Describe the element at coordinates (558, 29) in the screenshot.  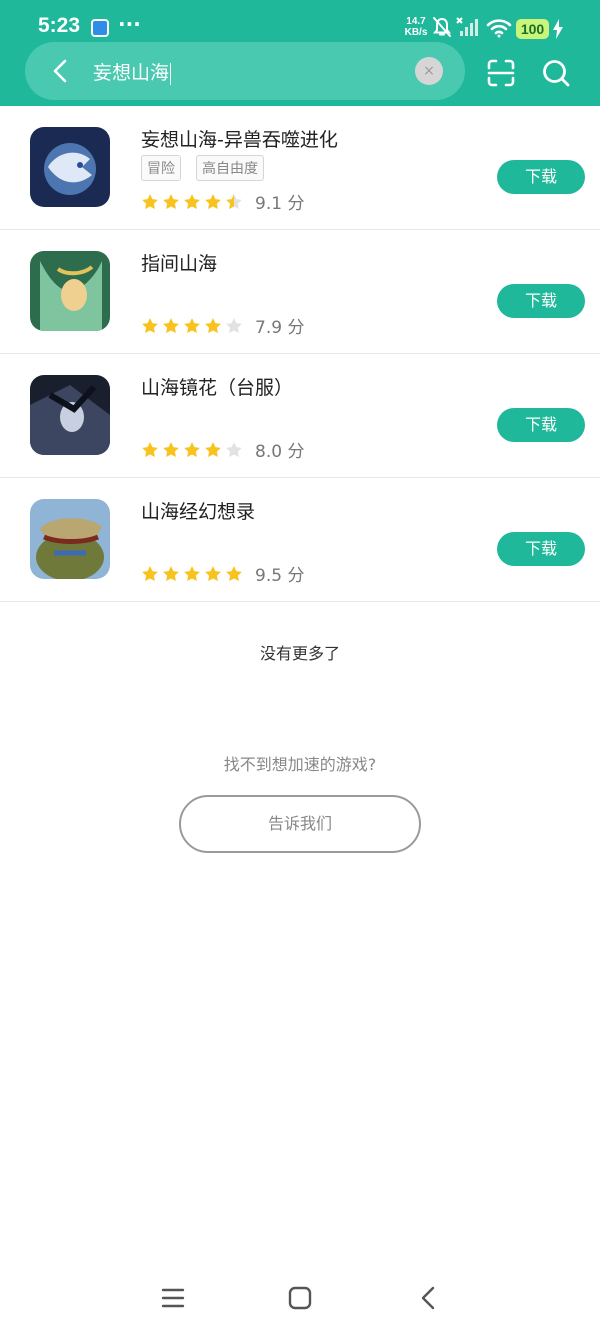
I see `charging-icon` at that location.